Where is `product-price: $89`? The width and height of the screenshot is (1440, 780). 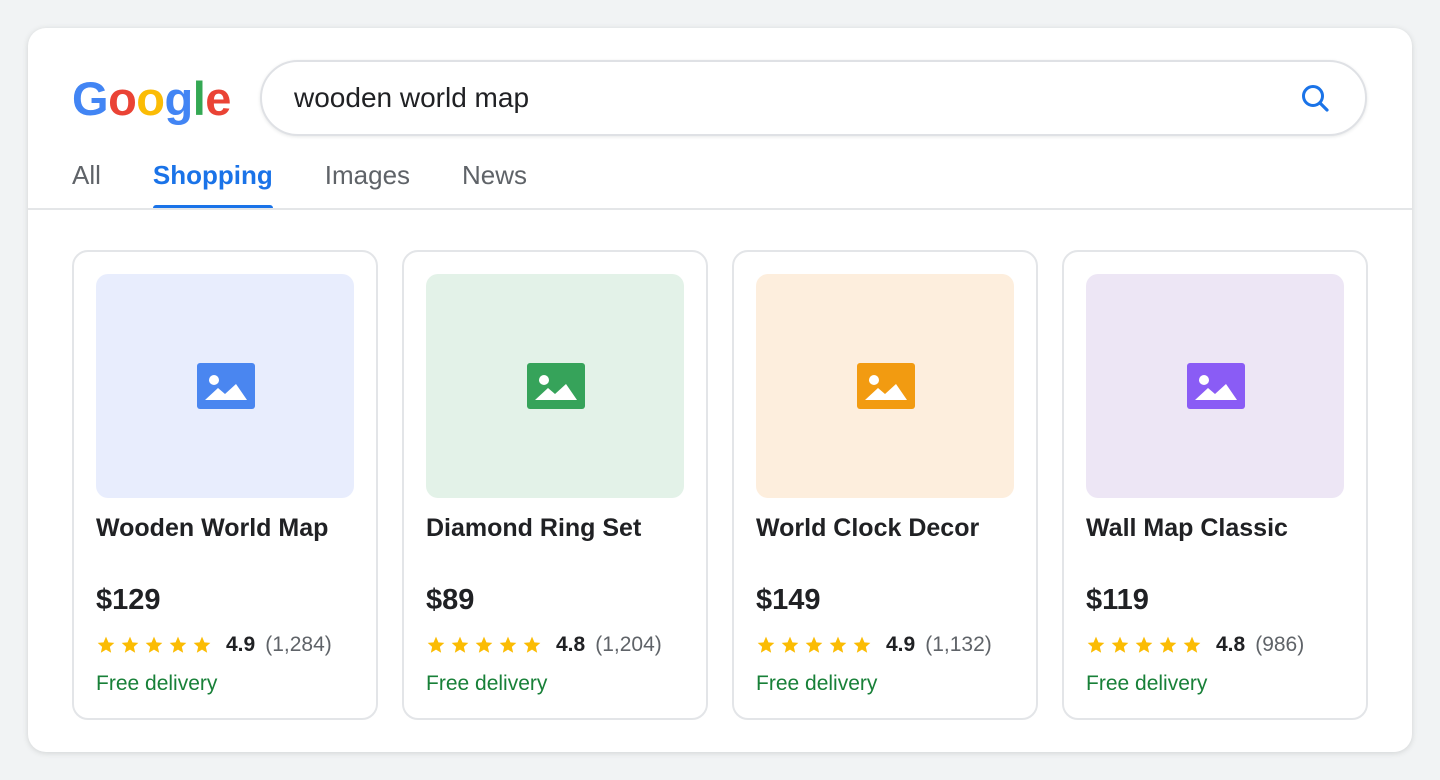 product-price: $89 is located at coordinates (450, 600).